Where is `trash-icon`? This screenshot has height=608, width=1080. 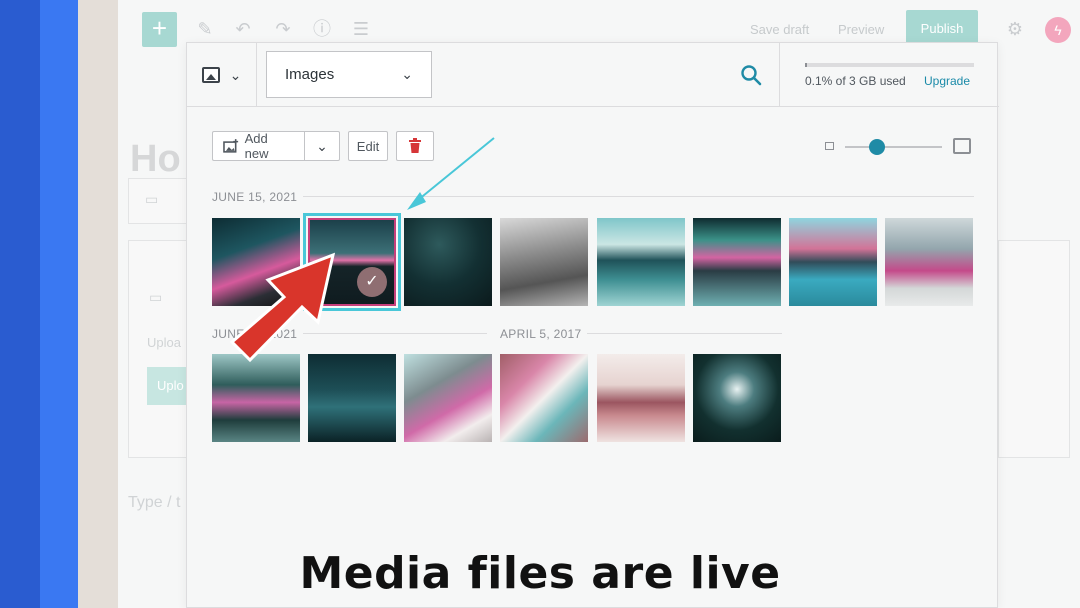
trash-icon is located at coordinates (415, 145).